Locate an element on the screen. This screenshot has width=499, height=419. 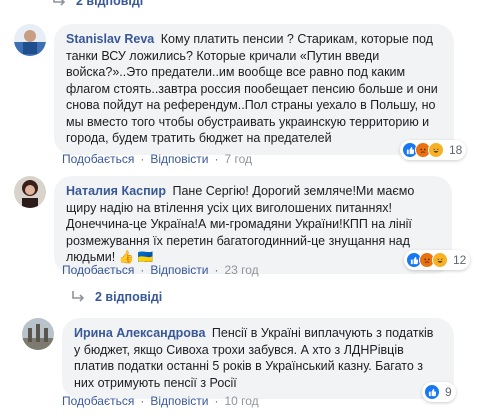
comment-actions: Подобається · Відповісти · 23 год is located at coordinates (160, 270).